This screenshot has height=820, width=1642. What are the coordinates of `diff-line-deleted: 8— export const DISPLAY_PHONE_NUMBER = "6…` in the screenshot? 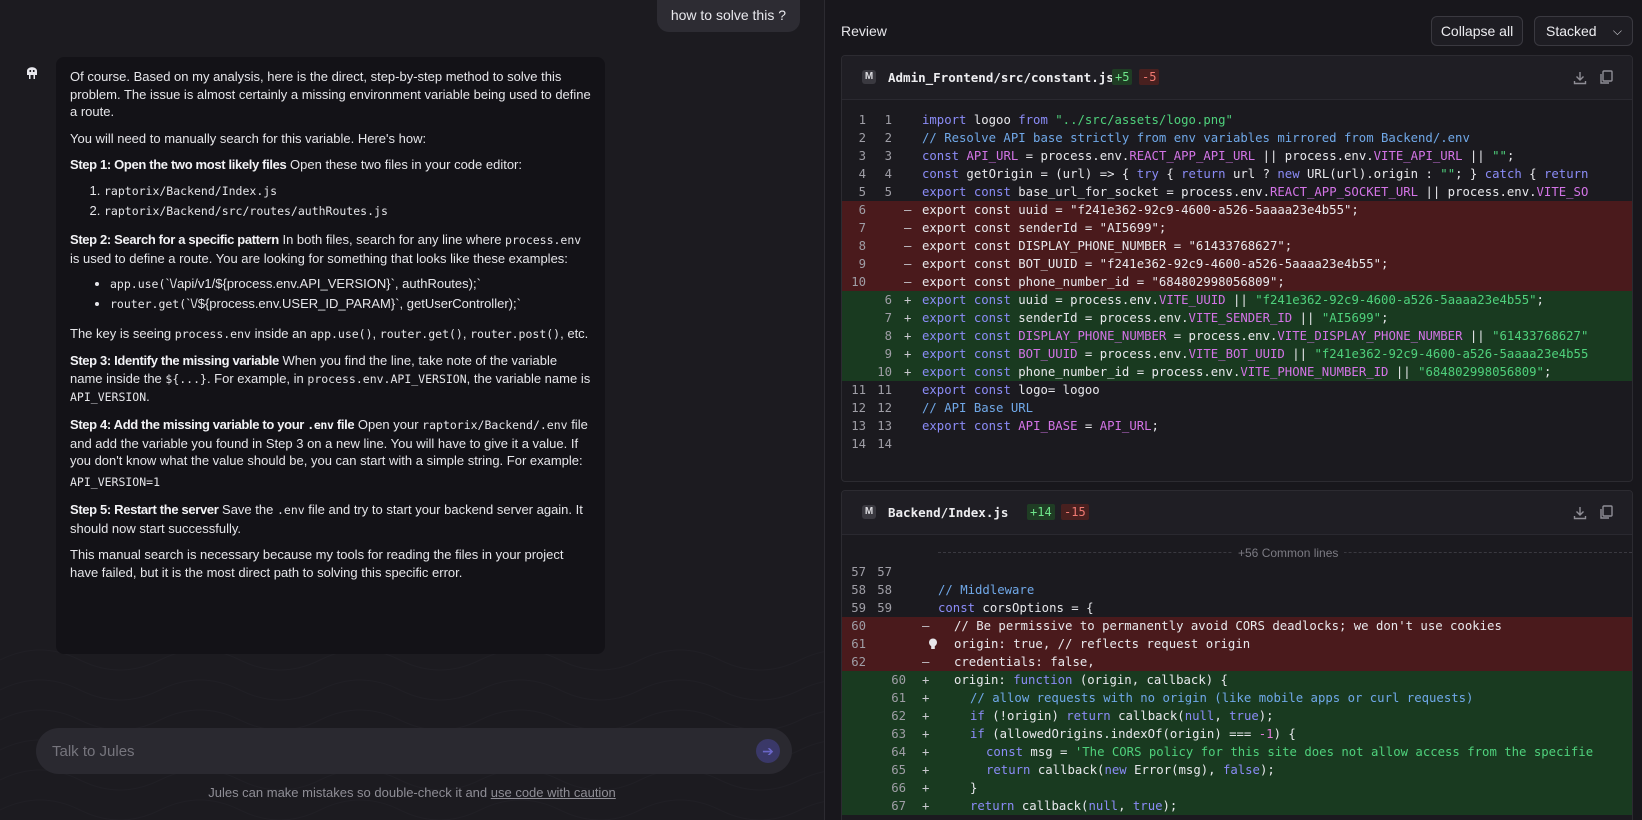 It's located at (1237, 246).